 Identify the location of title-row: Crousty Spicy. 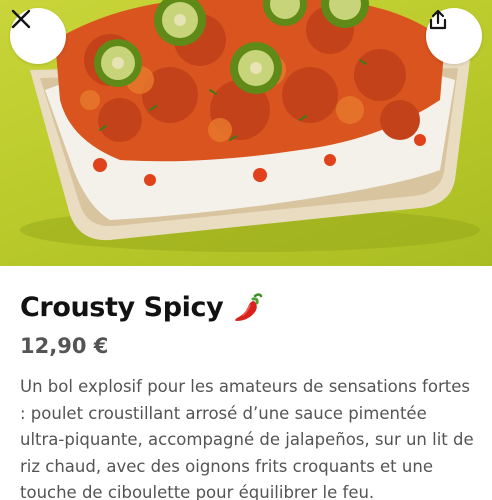
(248, 307).